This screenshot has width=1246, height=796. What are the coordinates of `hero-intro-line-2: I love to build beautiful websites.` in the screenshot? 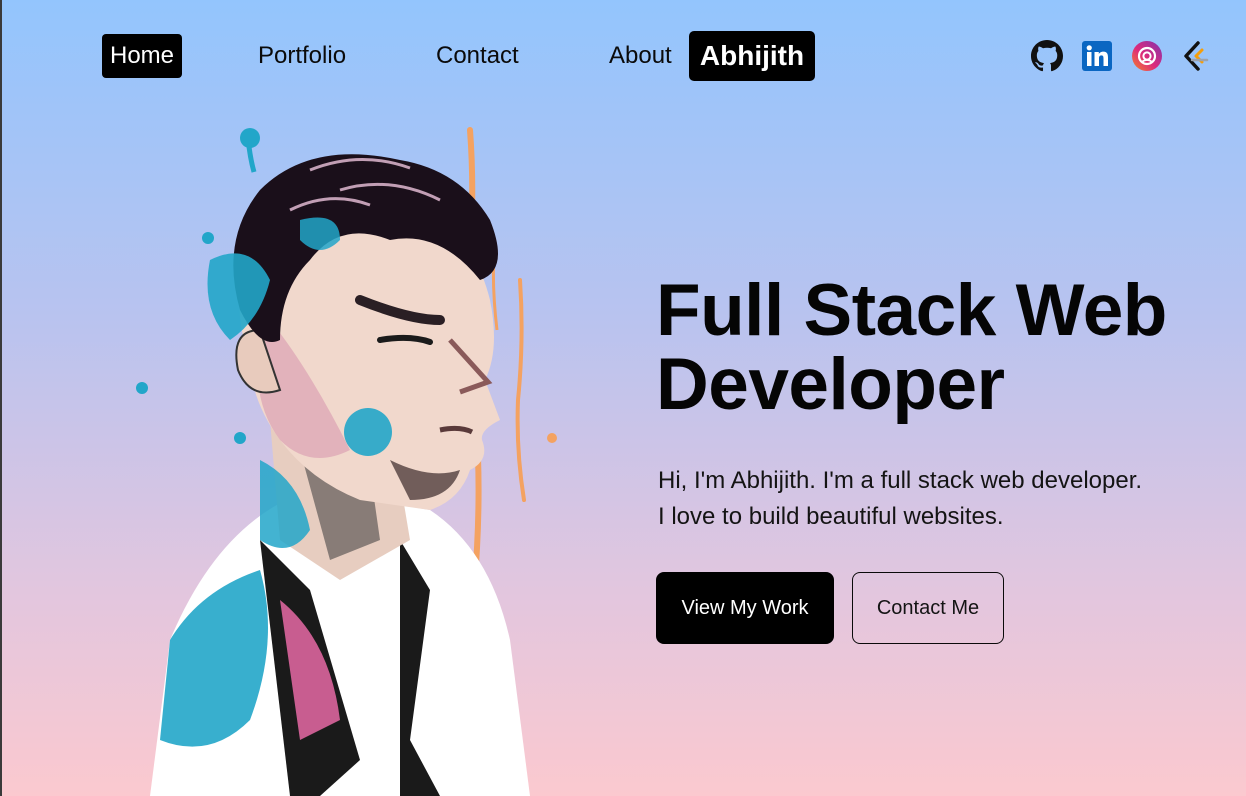 It's located at (831, 516).